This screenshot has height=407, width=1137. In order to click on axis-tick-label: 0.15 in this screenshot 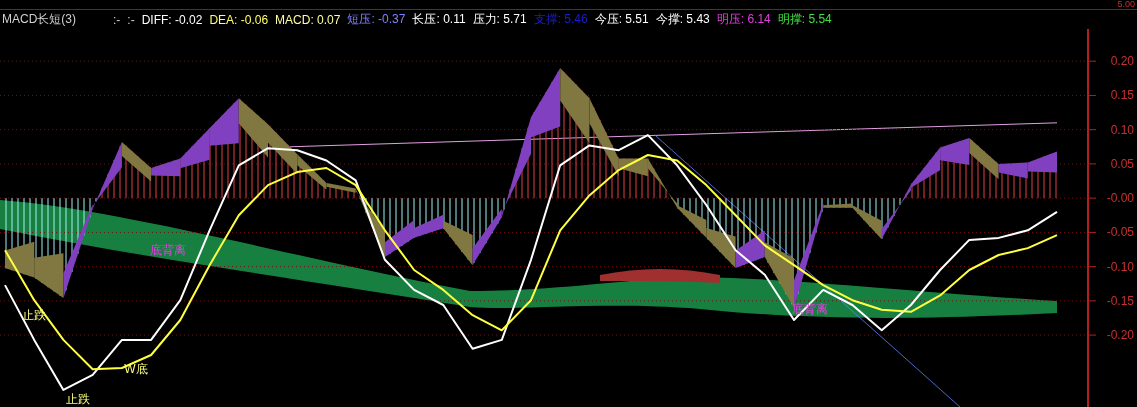, I will do `click(1122, 95)`.